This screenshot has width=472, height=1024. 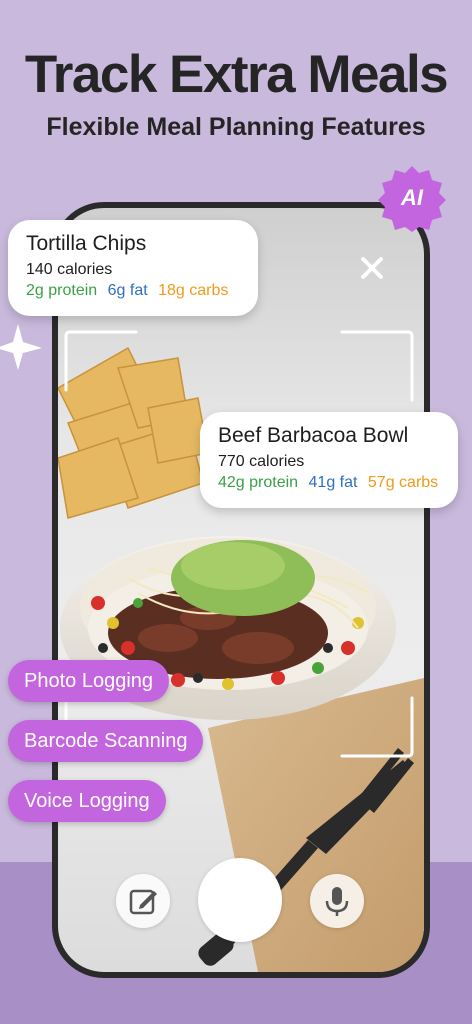 I want to click on sparkle-icon, so click(x=21, y=347).